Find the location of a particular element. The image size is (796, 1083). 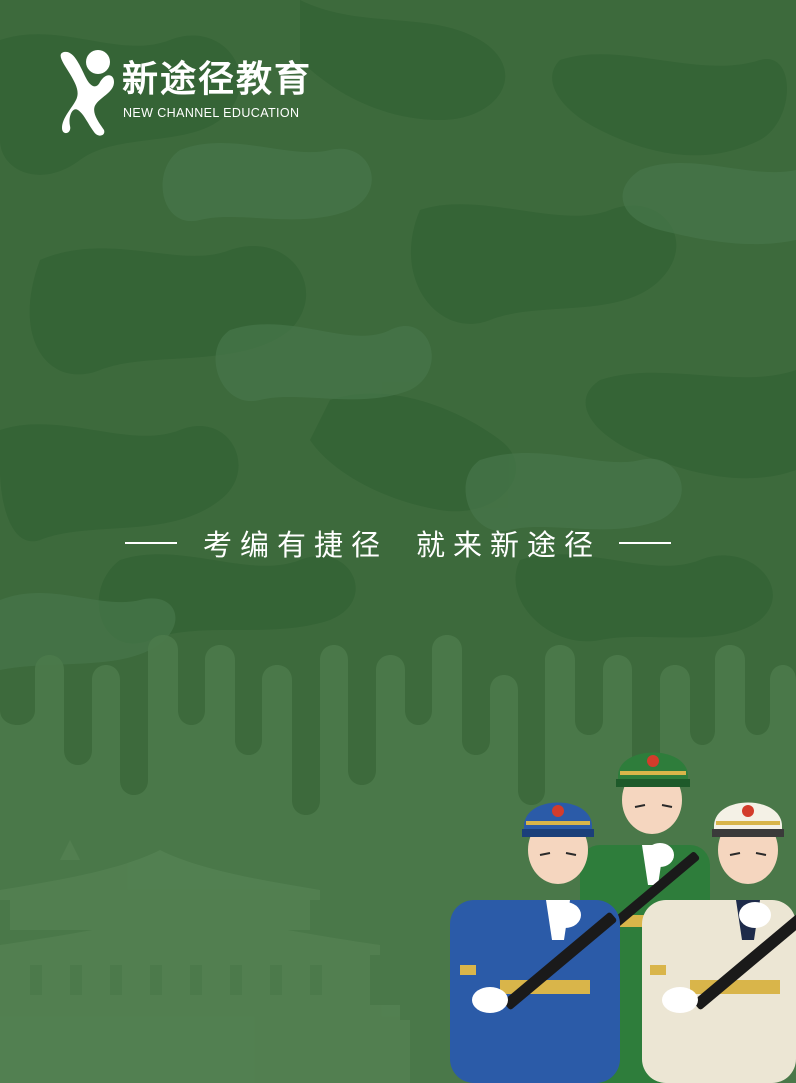

brand-name-cn: 新途径教育 is located at coordinates (217, 79).